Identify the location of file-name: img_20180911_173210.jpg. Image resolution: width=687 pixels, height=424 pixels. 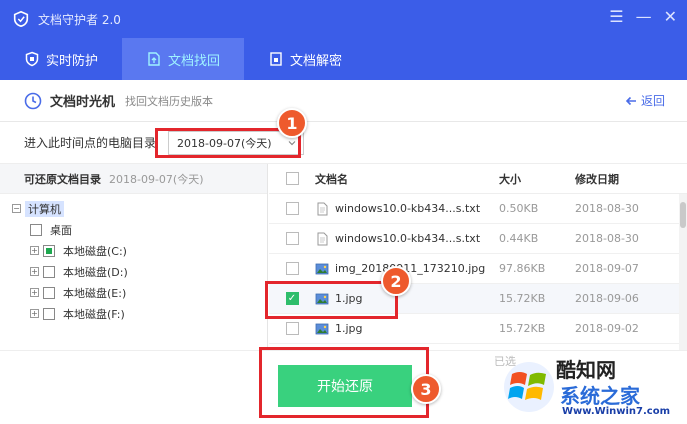
(410, 268).